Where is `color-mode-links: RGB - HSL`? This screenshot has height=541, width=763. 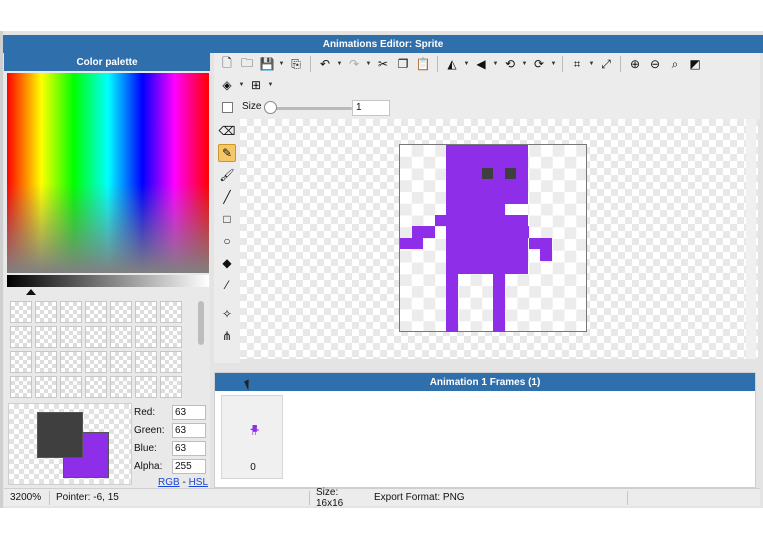
color-mode-links: RGB - HSL is located at coordinates (172, 482).